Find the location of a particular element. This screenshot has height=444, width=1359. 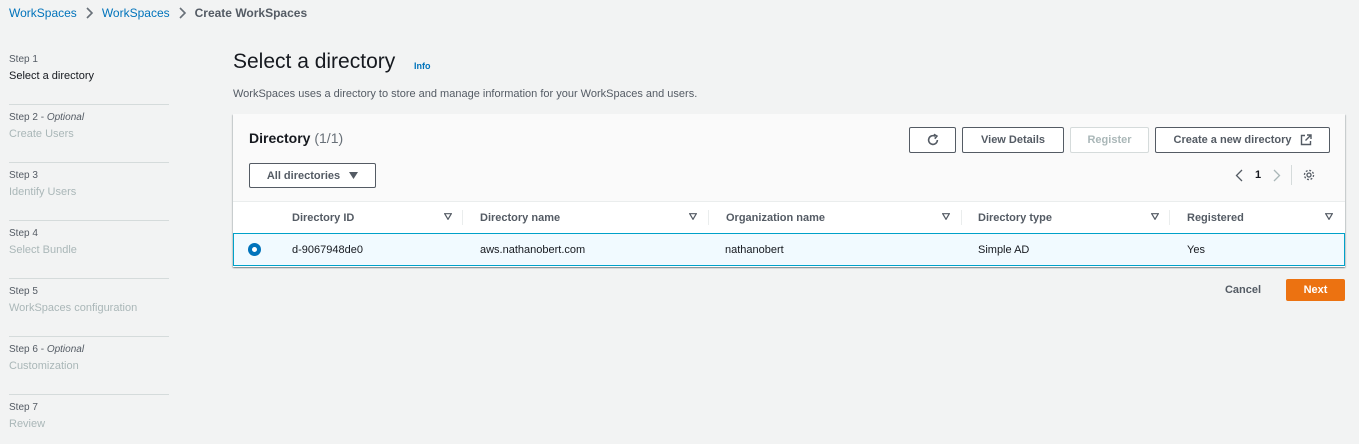

create-directory-label: Create a new directory is located at coordinates (1232, 140).